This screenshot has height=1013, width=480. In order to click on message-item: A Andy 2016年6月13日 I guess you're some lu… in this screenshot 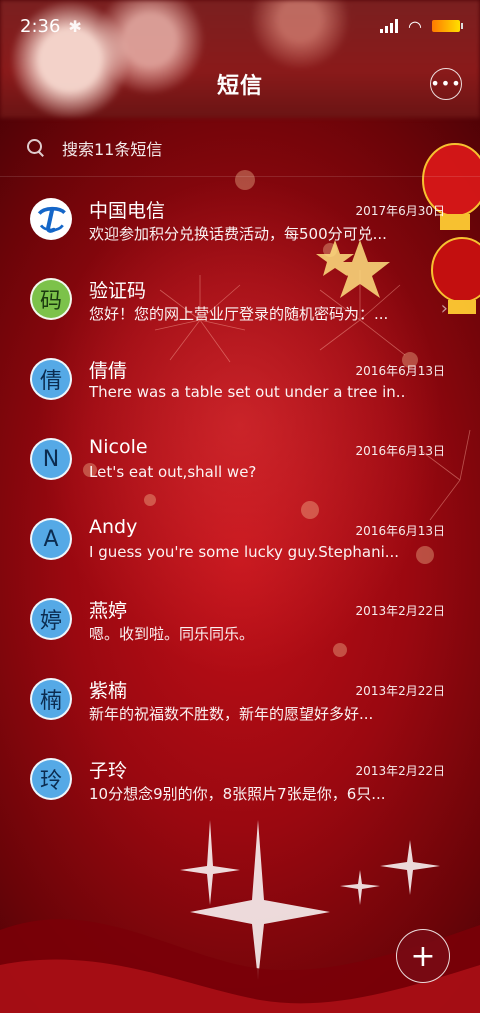, I will do `click(240, 540)`.